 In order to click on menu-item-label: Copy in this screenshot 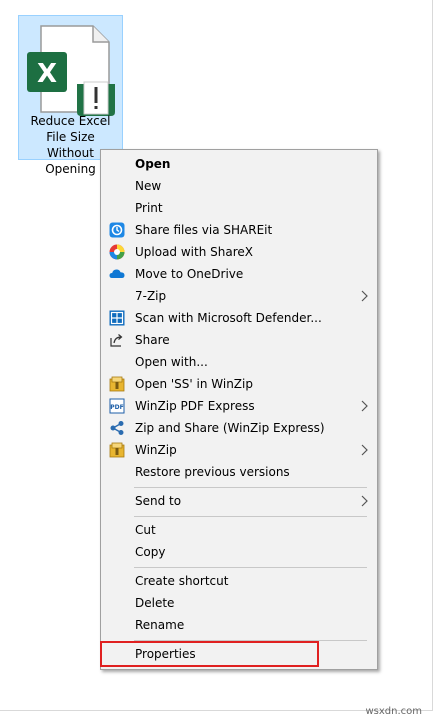, I will do `click(150, 552)`.